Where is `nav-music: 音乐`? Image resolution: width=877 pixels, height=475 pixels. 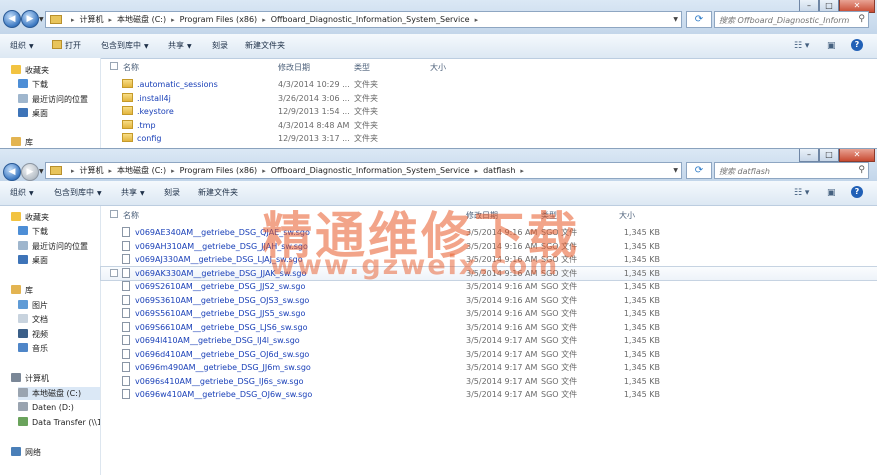
nav-music: 音乐 is located at coordinates (33, 348).